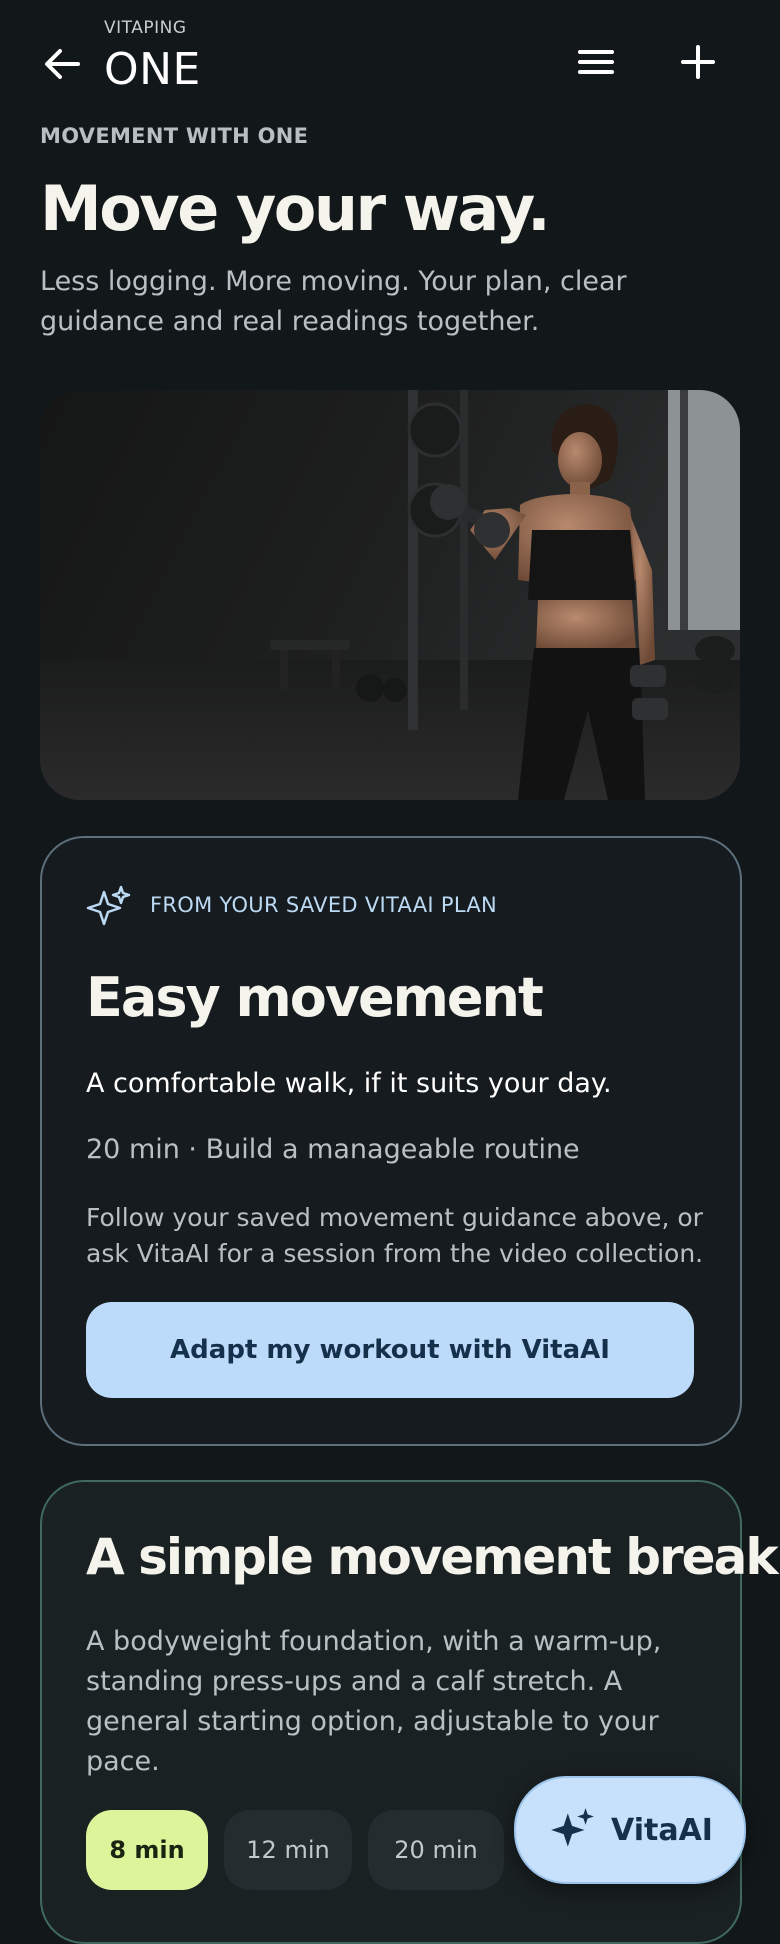  What do you see at coordinates (390, 1350) in the screenshot?
I see `adapt-workout-button: Adapt my workout with VitaAI` at bounding box center [390, 1350].